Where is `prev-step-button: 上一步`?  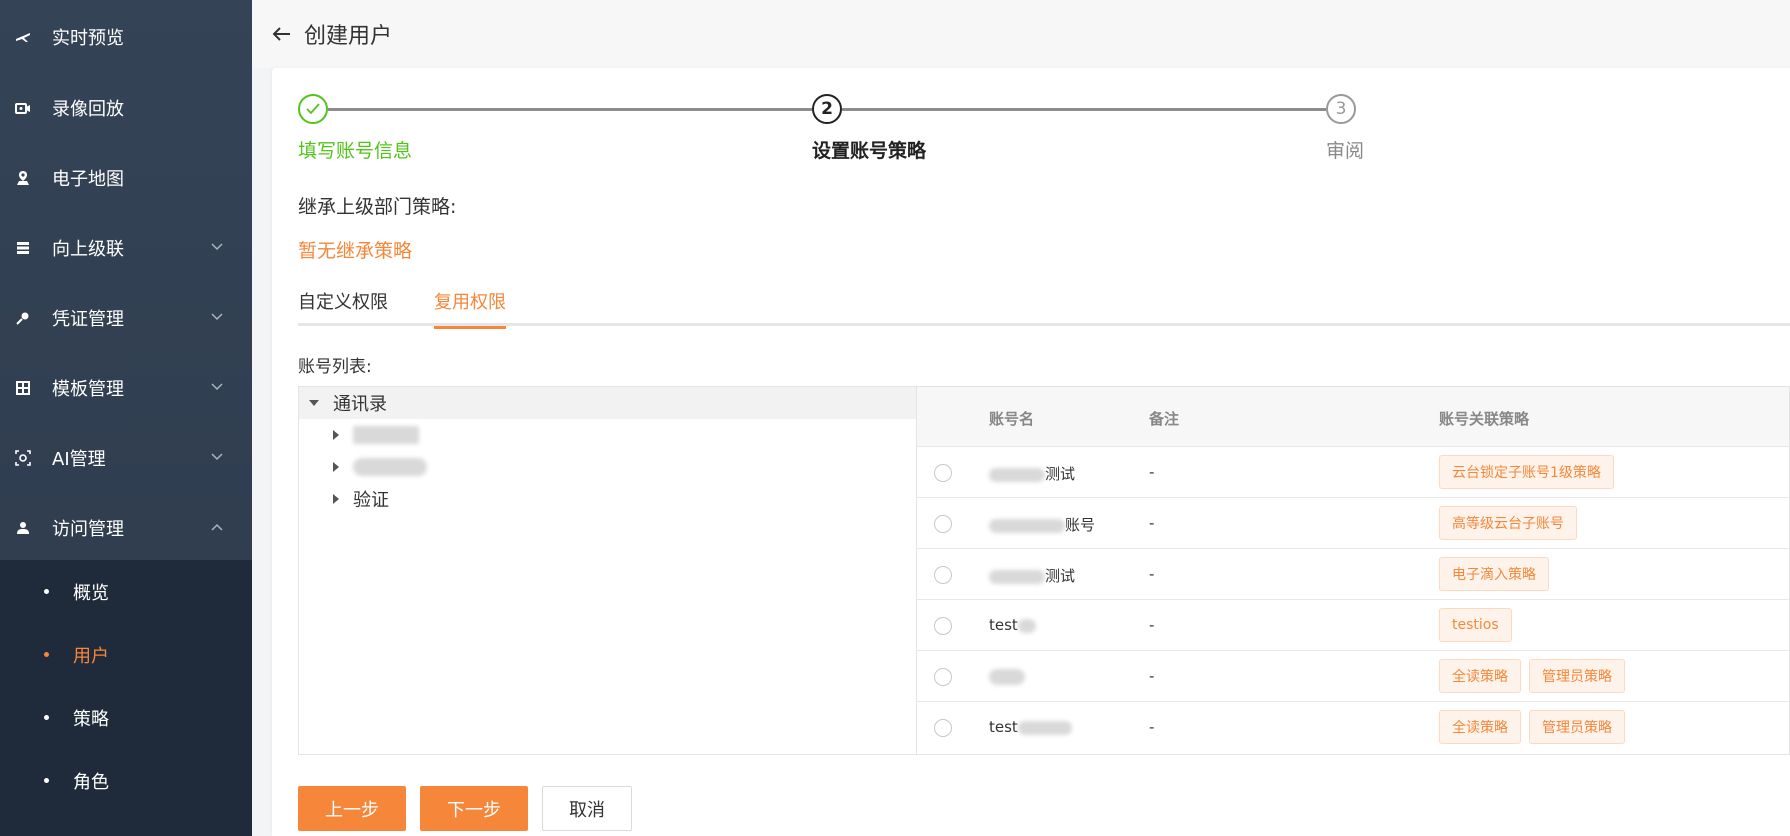
prev-step-button: 上一步 is located at coordinates (352, 808).